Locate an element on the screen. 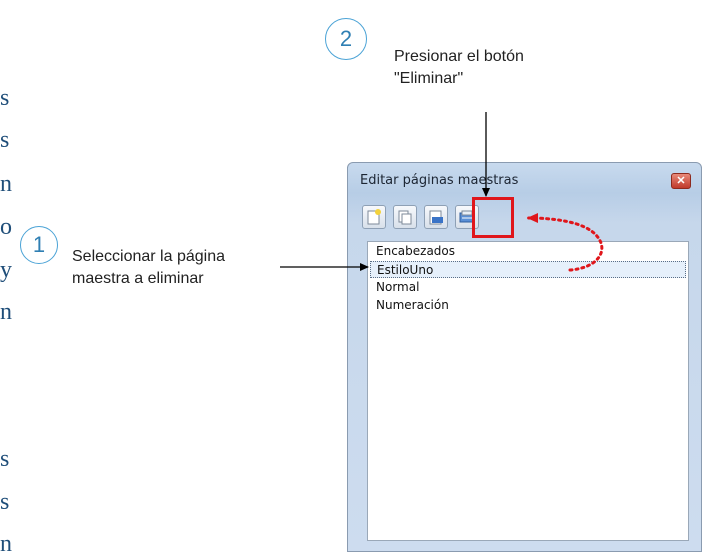 The width and height of the screenshot is (706, 556). annotation-arrows is located at coordinates (442, 192).